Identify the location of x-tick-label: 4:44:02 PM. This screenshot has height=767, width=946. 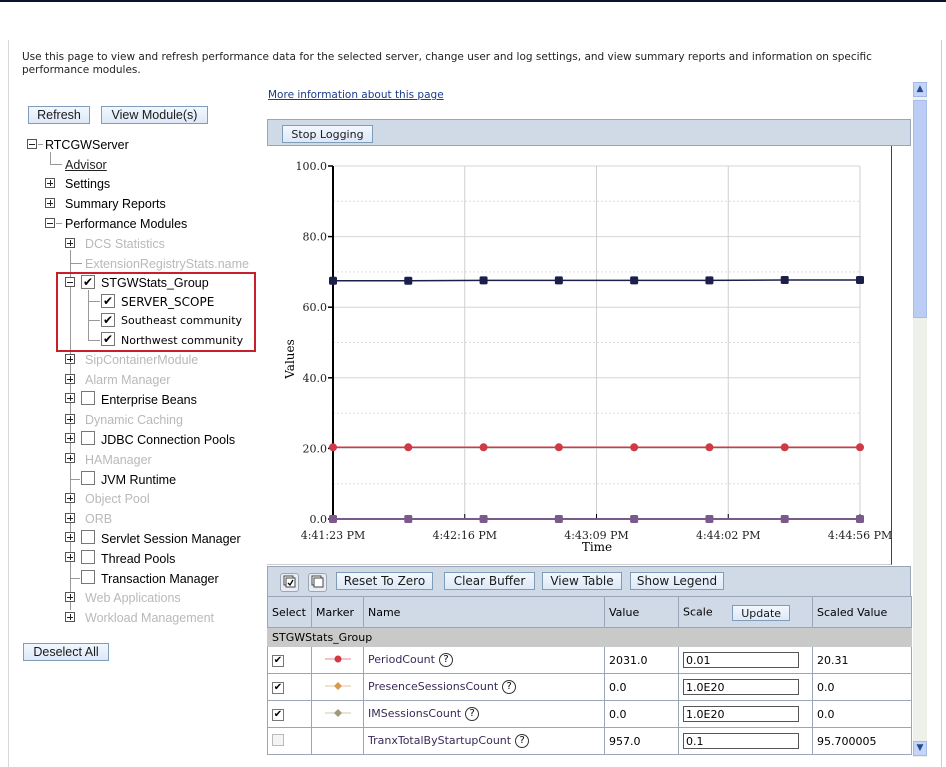
(728, 535).